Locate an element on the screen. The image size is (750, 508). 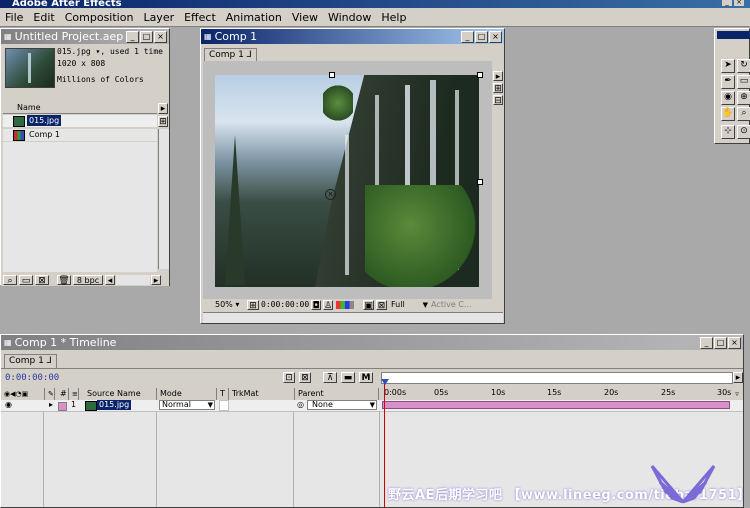
live-update-icon: ⊠ is located at coordinates (305, 377).